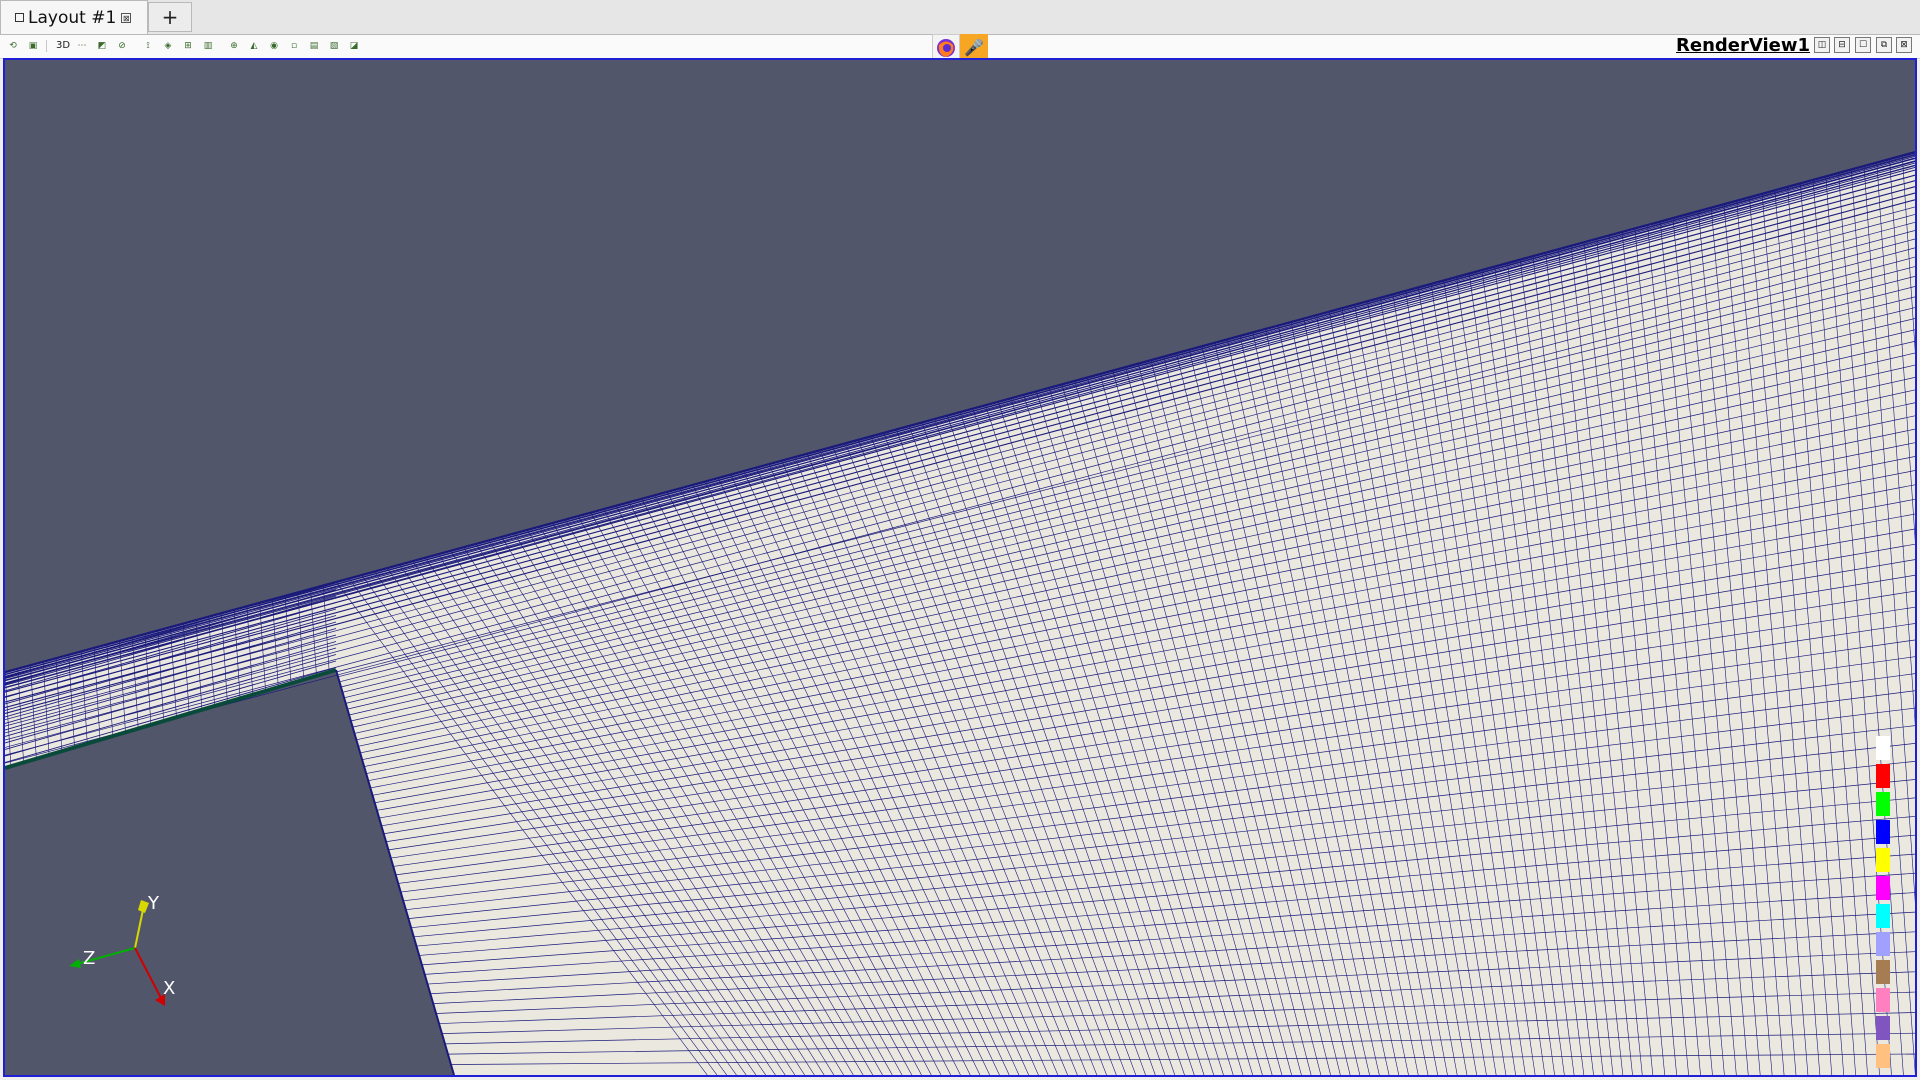 The height and width of the screenshot is (1080, 1920). Describe the element at coordinates (169, 988) in the screenshot. I see `x-axis-label: X` at that location.